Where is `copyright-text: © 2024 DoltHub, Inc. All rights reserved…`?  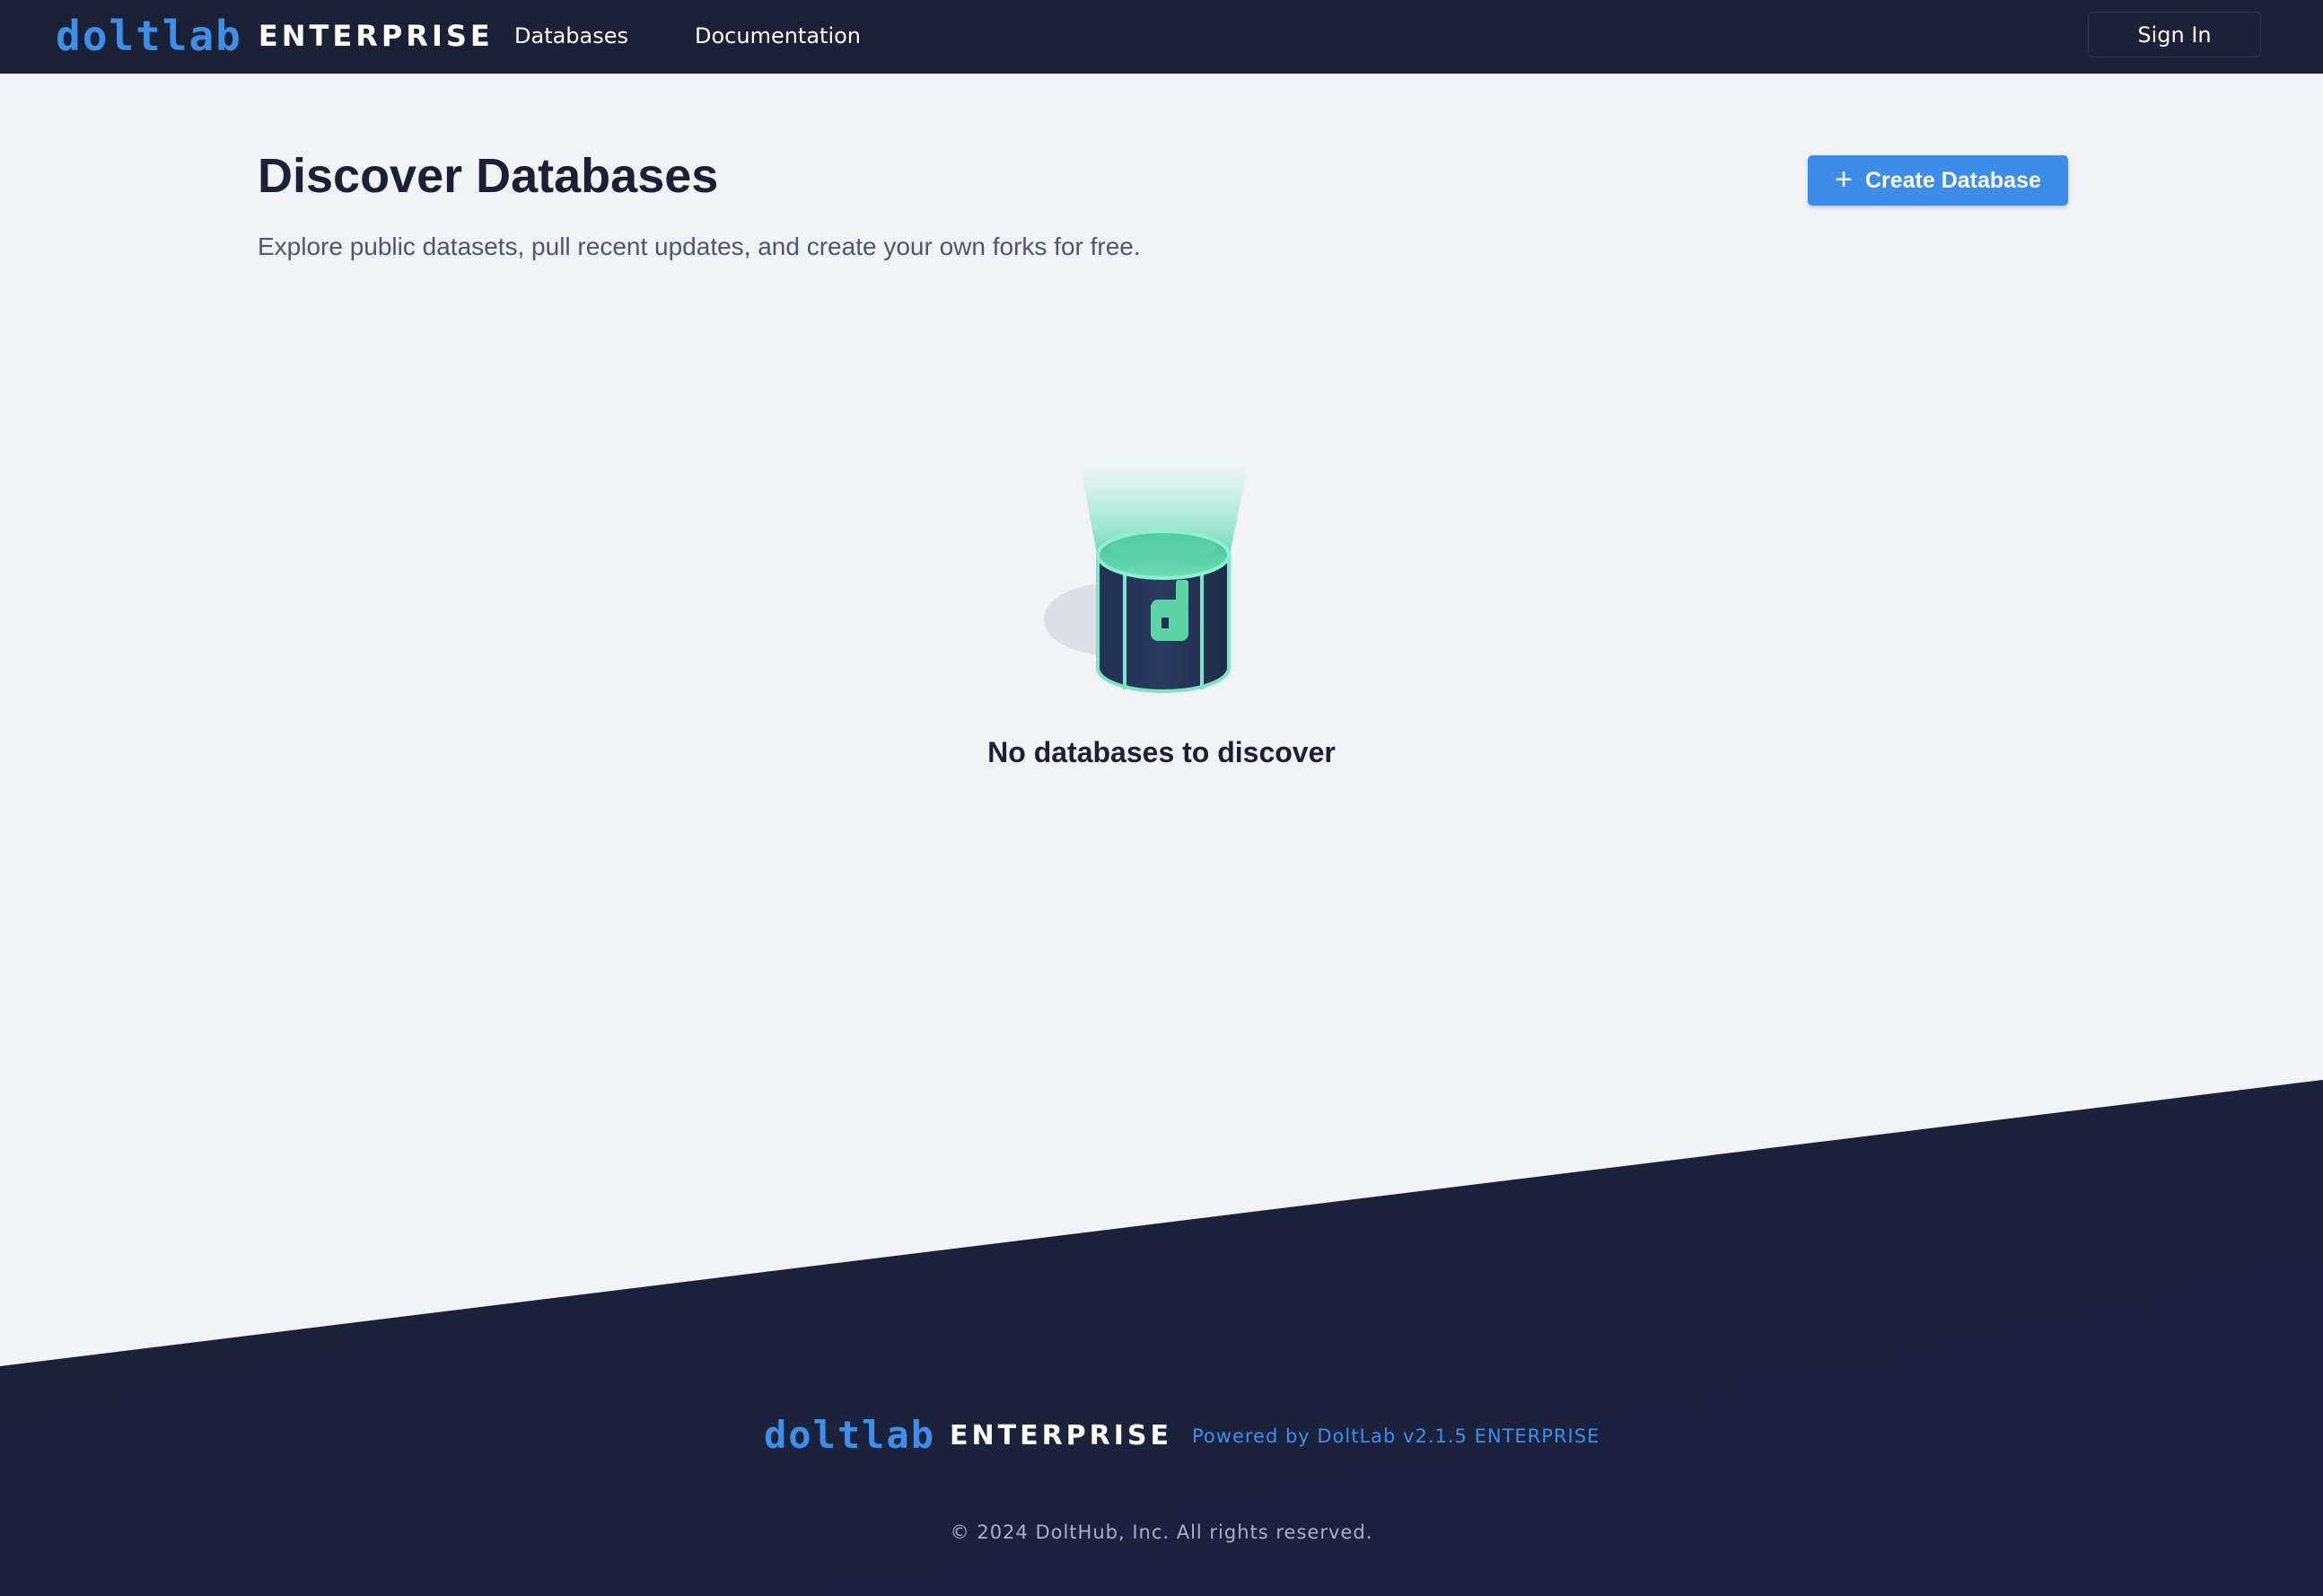
copyright-text: © 2024 DoltHub, Inc. All rights reserved… is located at coordinates (1161, 1532).